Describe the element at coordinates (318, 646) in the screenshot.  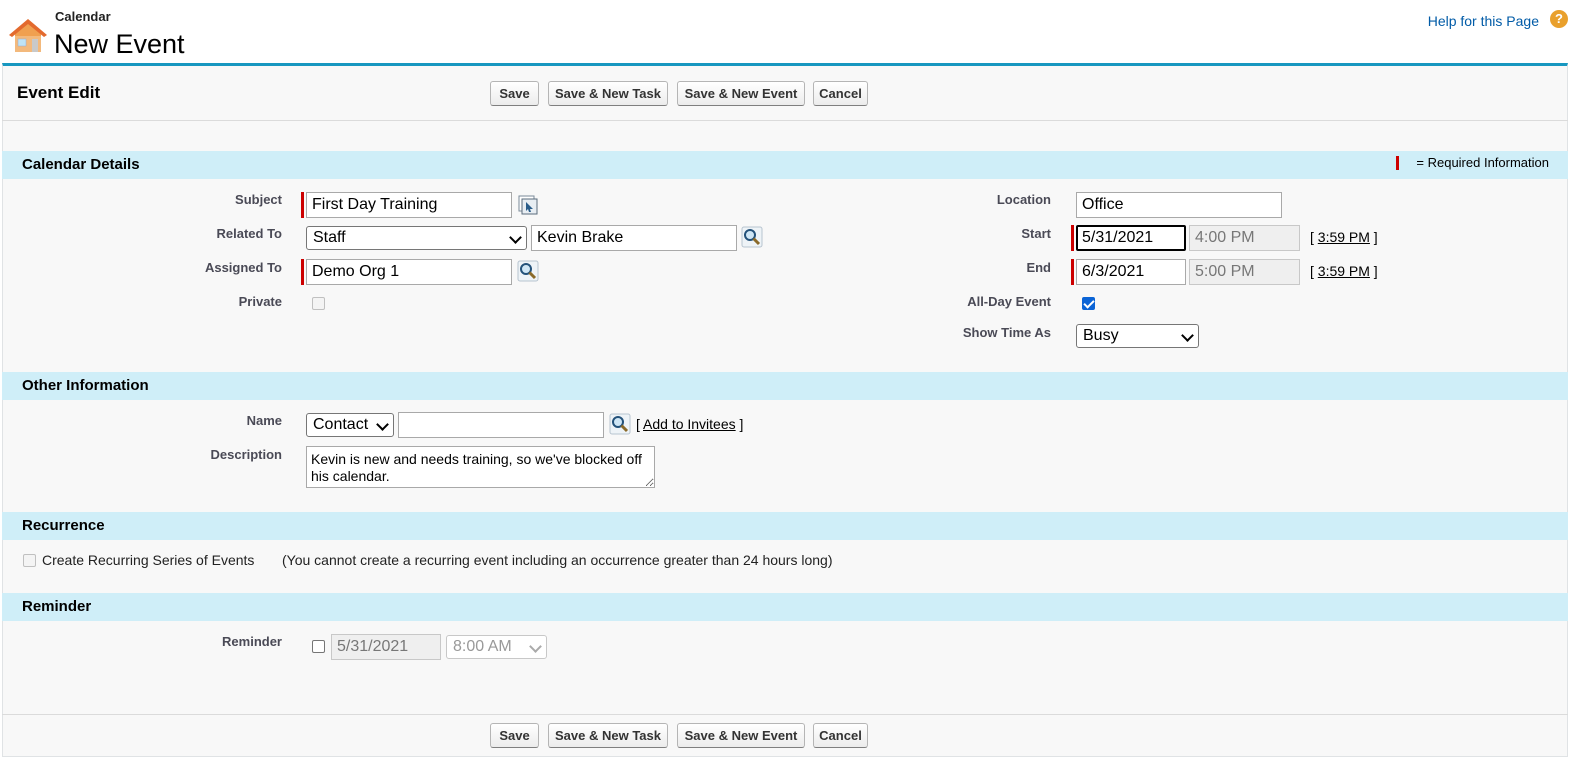
I see `reminder-checkbox` at that location.